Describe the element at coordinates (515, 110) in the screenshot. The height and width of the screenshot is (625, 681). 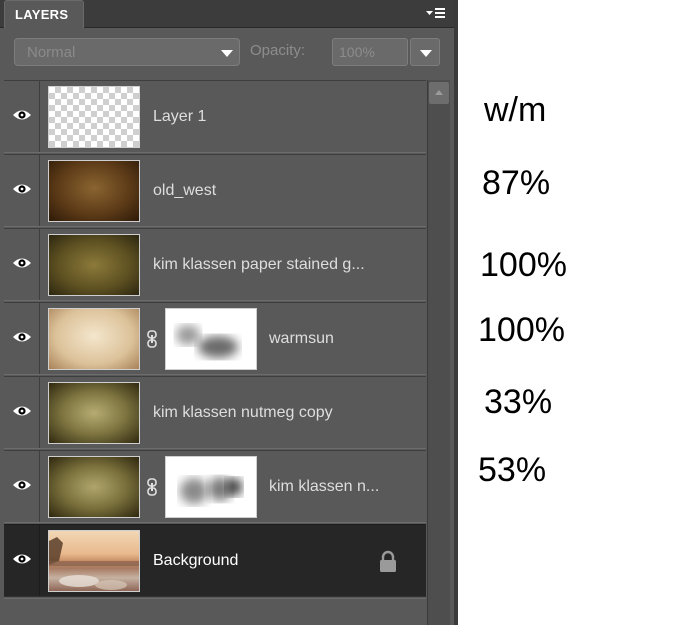
I see `annotation-w-m: w/m` at that location.